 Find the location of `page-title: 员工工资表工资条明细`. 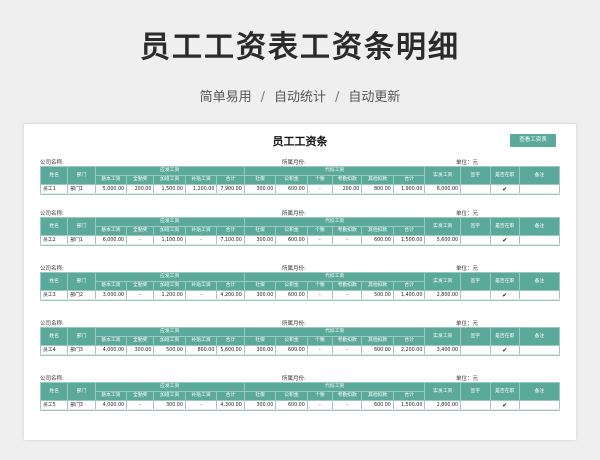

page-title: 员工工资表工资条明细 is located at coordinates (300, 47).